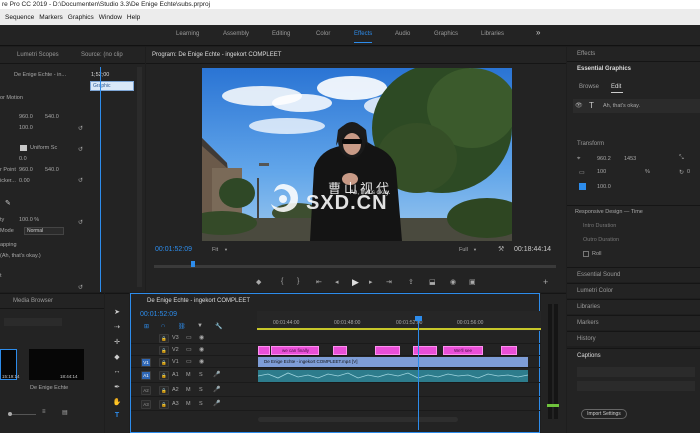  Describe the element at coordinates (418, 318) in the screenshot. I see `timeline-playhead-handle` at that location.